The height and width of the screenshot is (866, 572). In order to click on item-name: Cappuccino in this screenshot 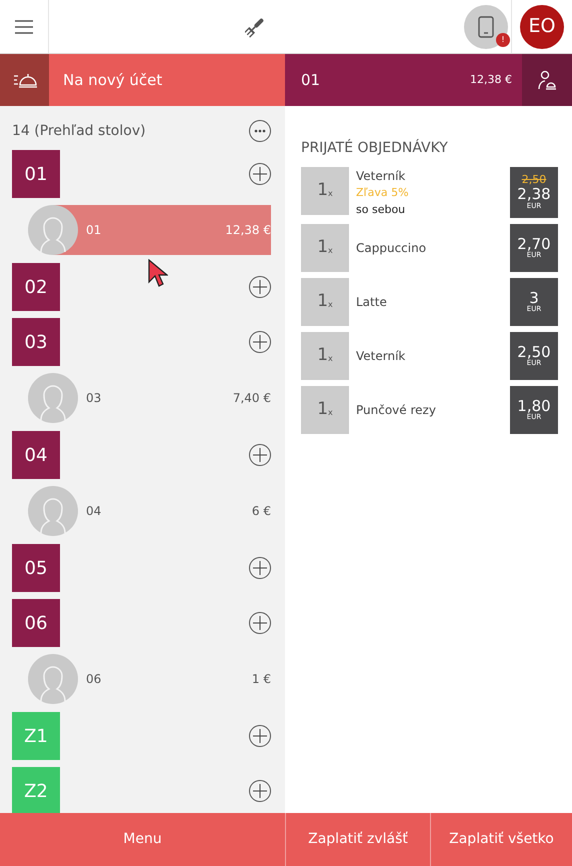, I will do `click(392, 248)`.